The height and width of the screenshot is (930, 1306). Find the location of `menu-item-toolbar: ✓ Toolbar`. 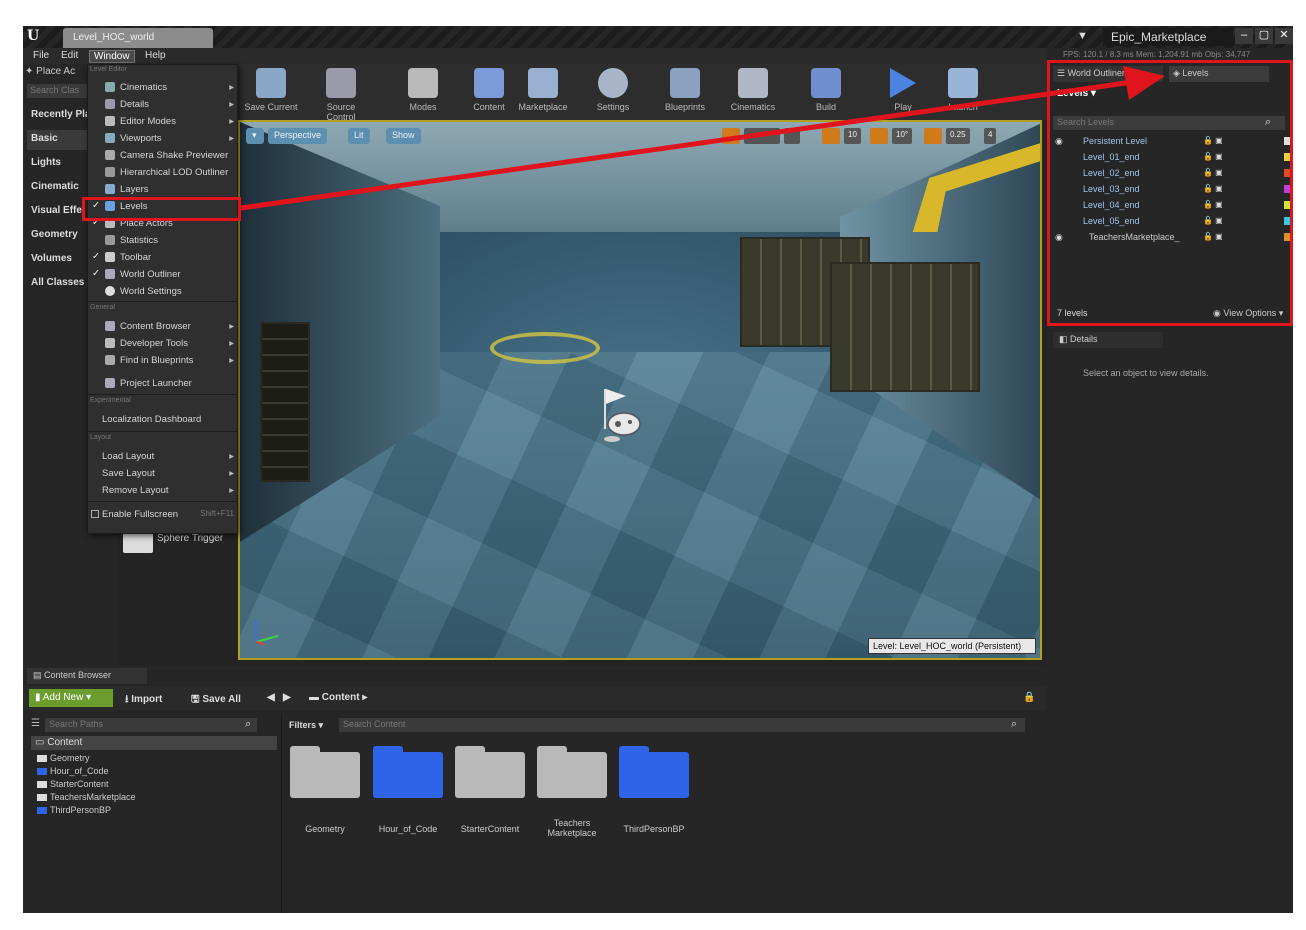

menu-item-toolbar: ✓ Toolbar is located at coordinates (162, 257).